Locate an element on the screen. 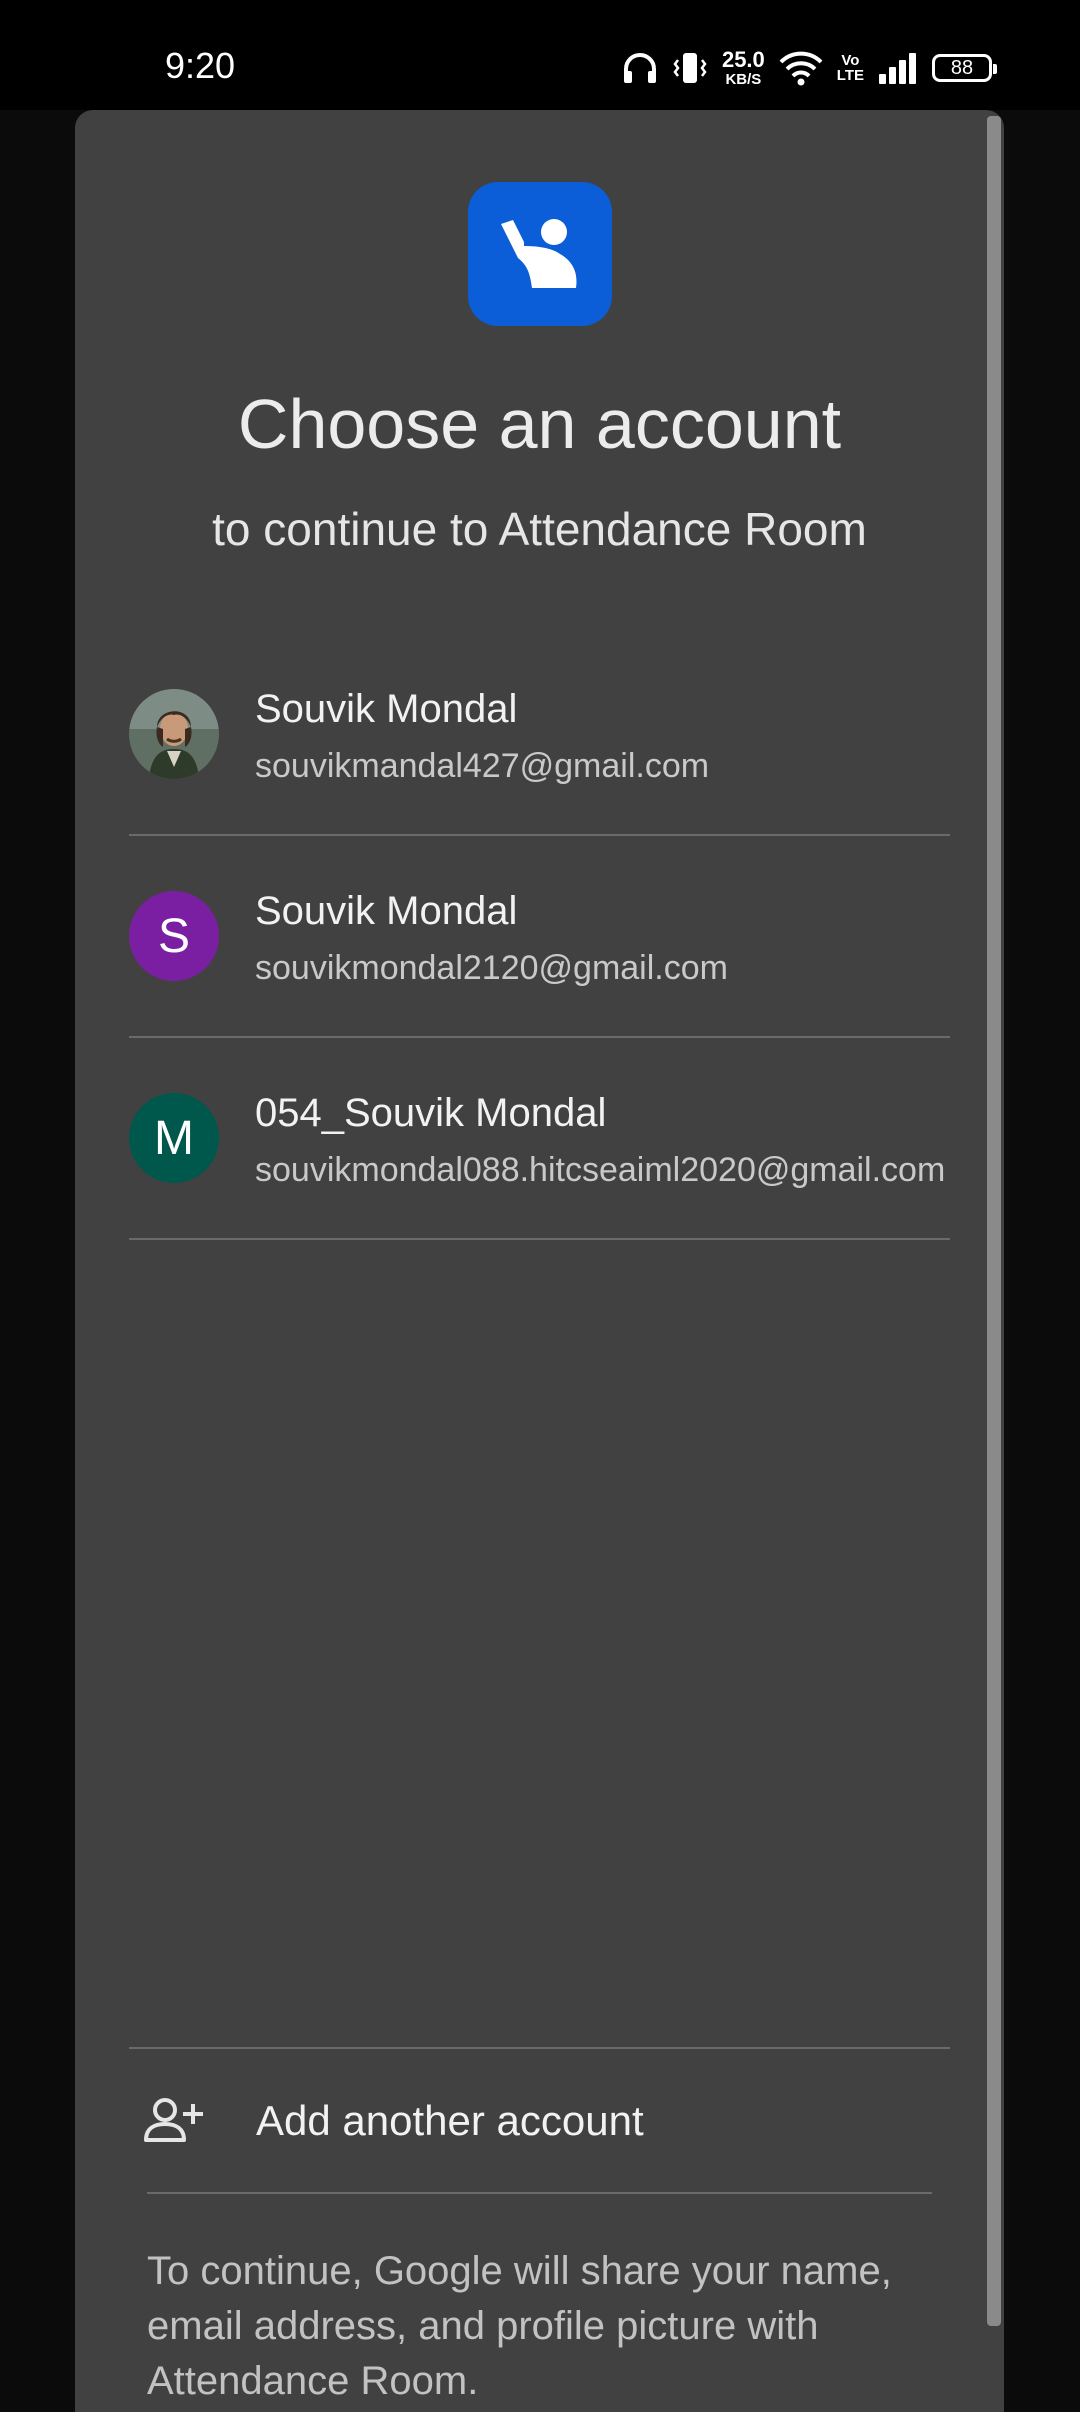 The width and height of the screenshot is (1080, 2412). network-speed-unit: KB/S is located at coordinates (743, 79).